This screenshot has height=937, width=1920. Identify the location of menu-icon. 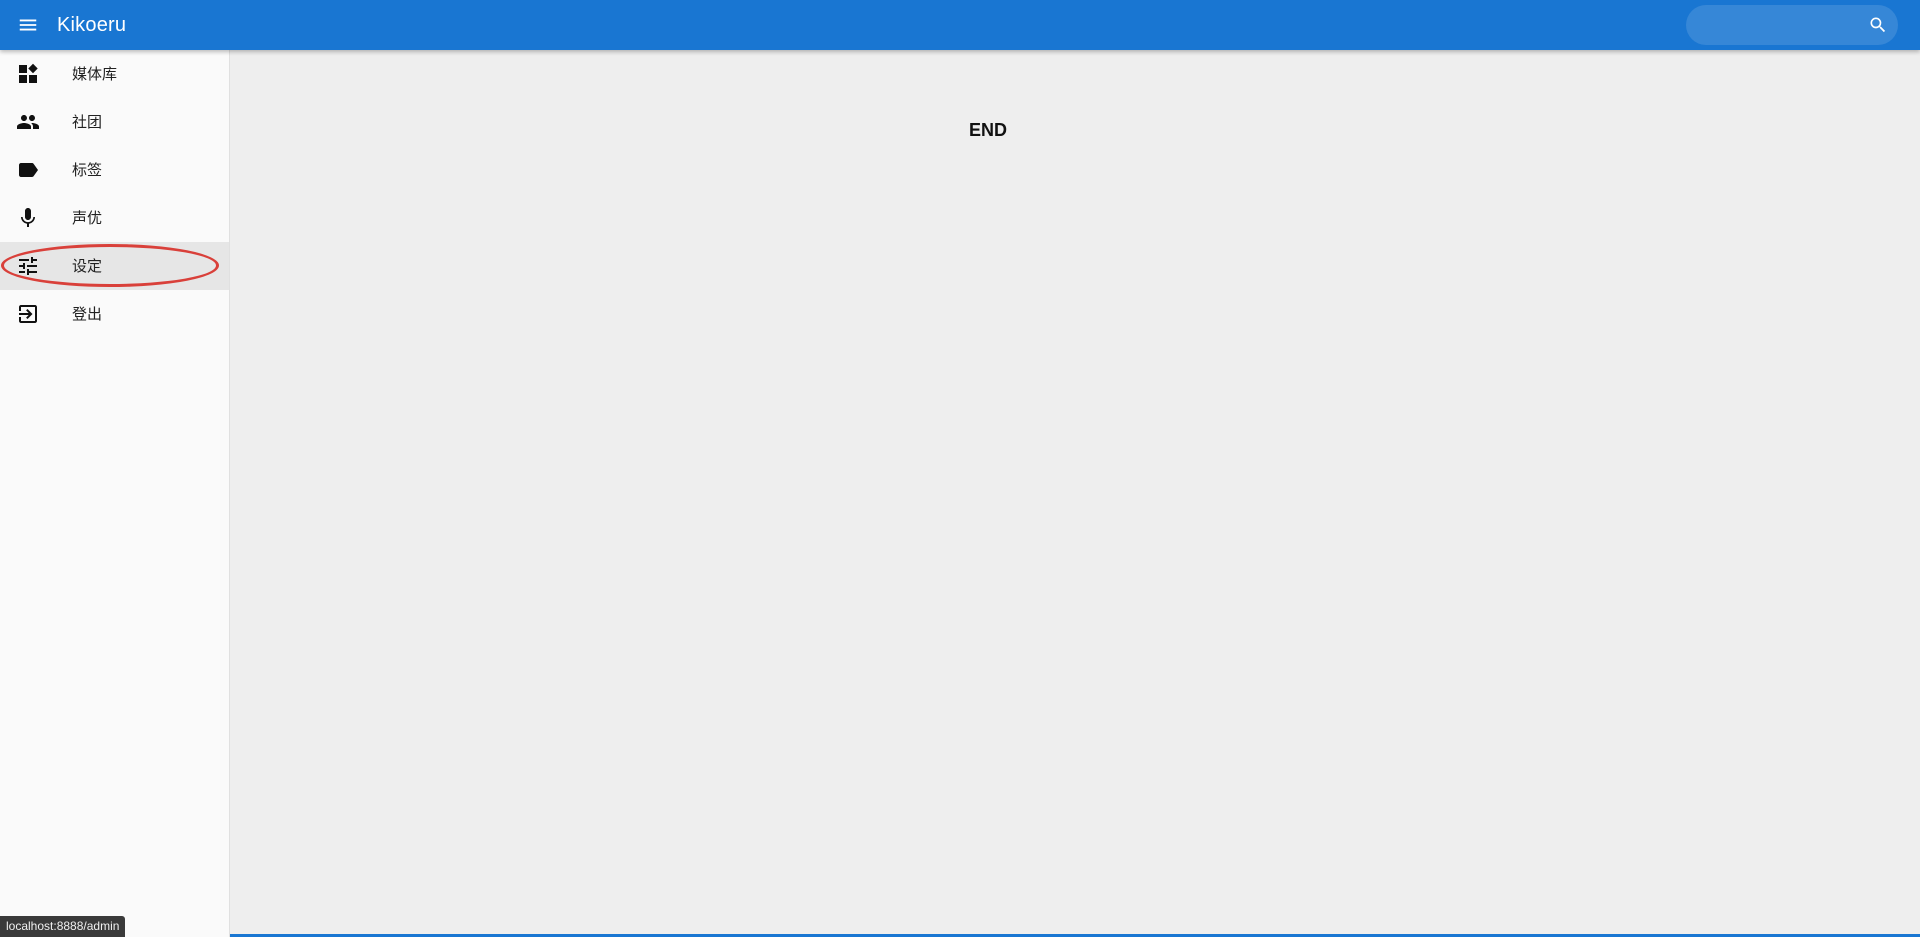
(28, 25).